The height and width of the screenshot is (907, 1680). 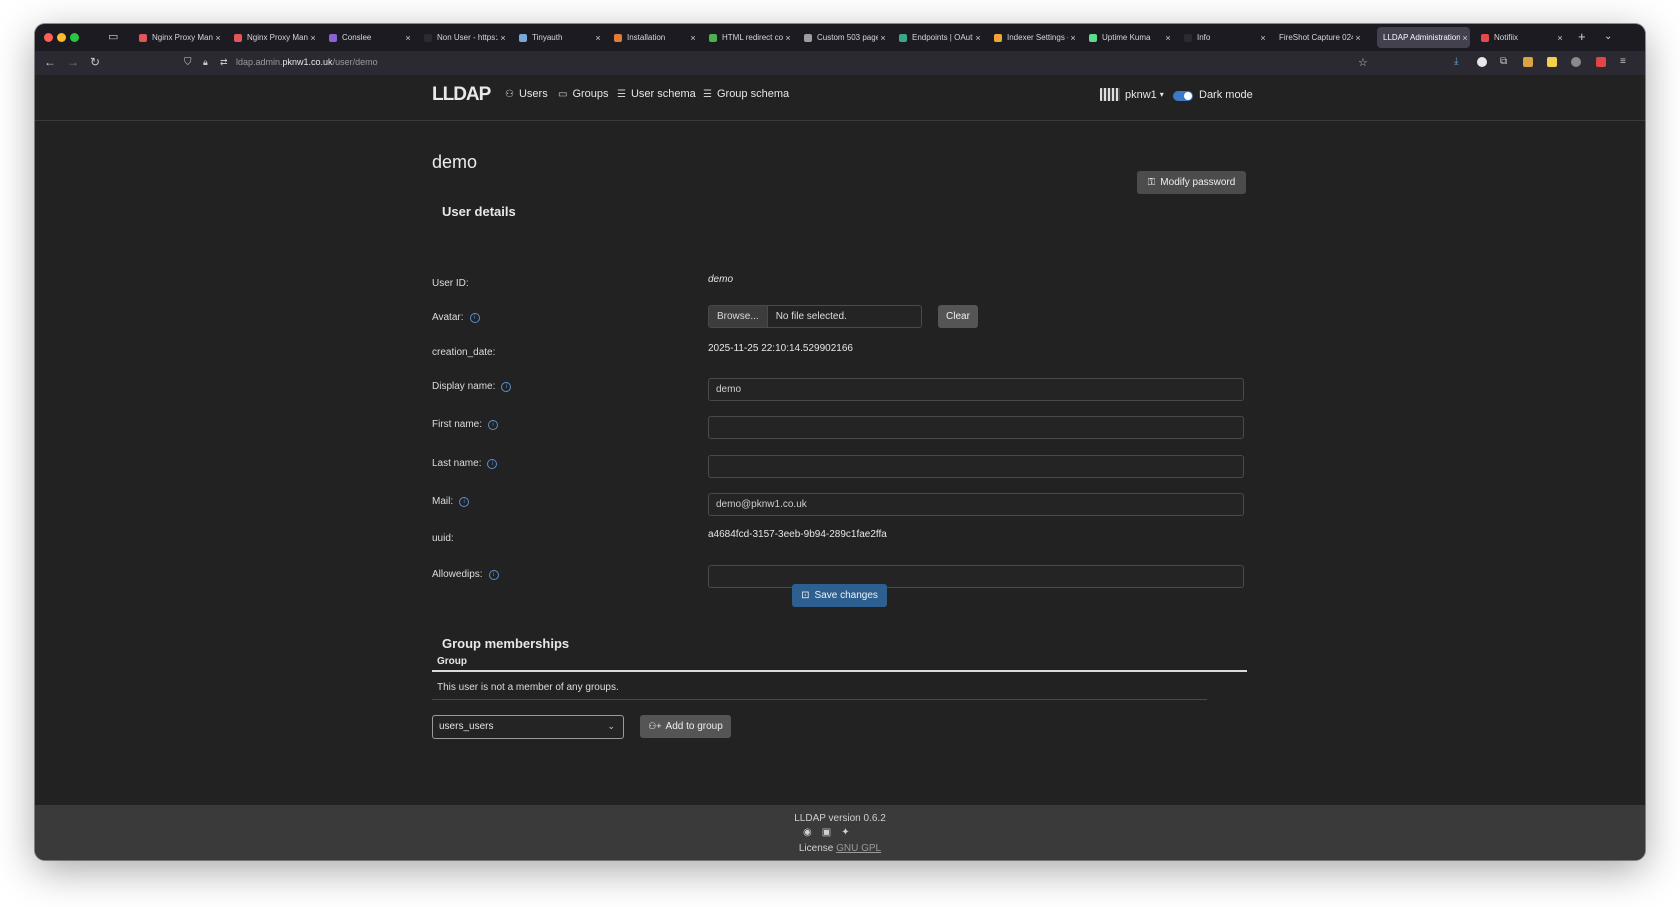 What do you see at coordinates (843, 37) in the screenshot?
I see `browser-tab: Custom 503 page ×` at bounding box center [843, 37].